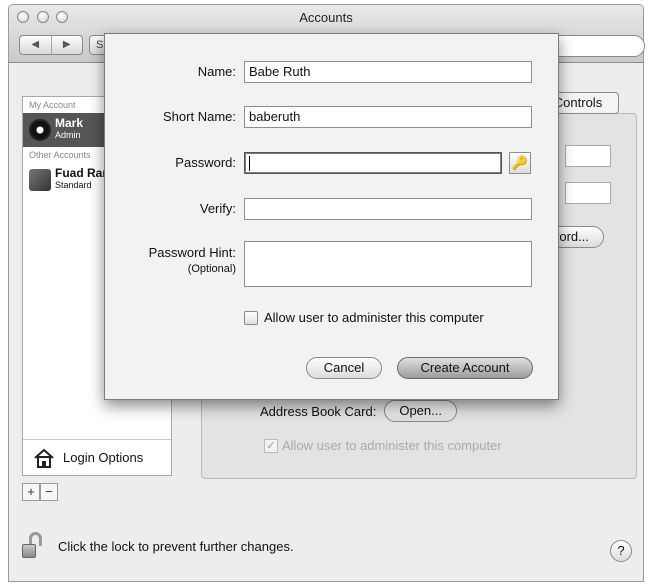 This screenshot has height=587, width=652. What do you see at coordinates (205, 162) in the screenshot?
I see `password-label: Password:` at bounding box center [205, 162].